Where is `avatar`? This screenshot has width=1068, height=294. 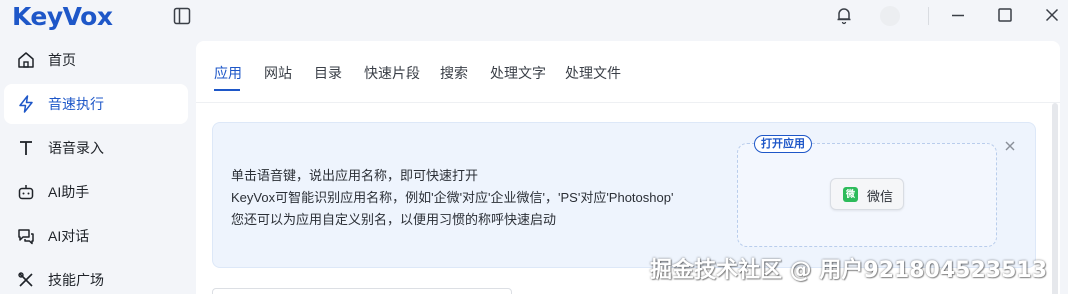 avatar is located at coordinates (890, 16).